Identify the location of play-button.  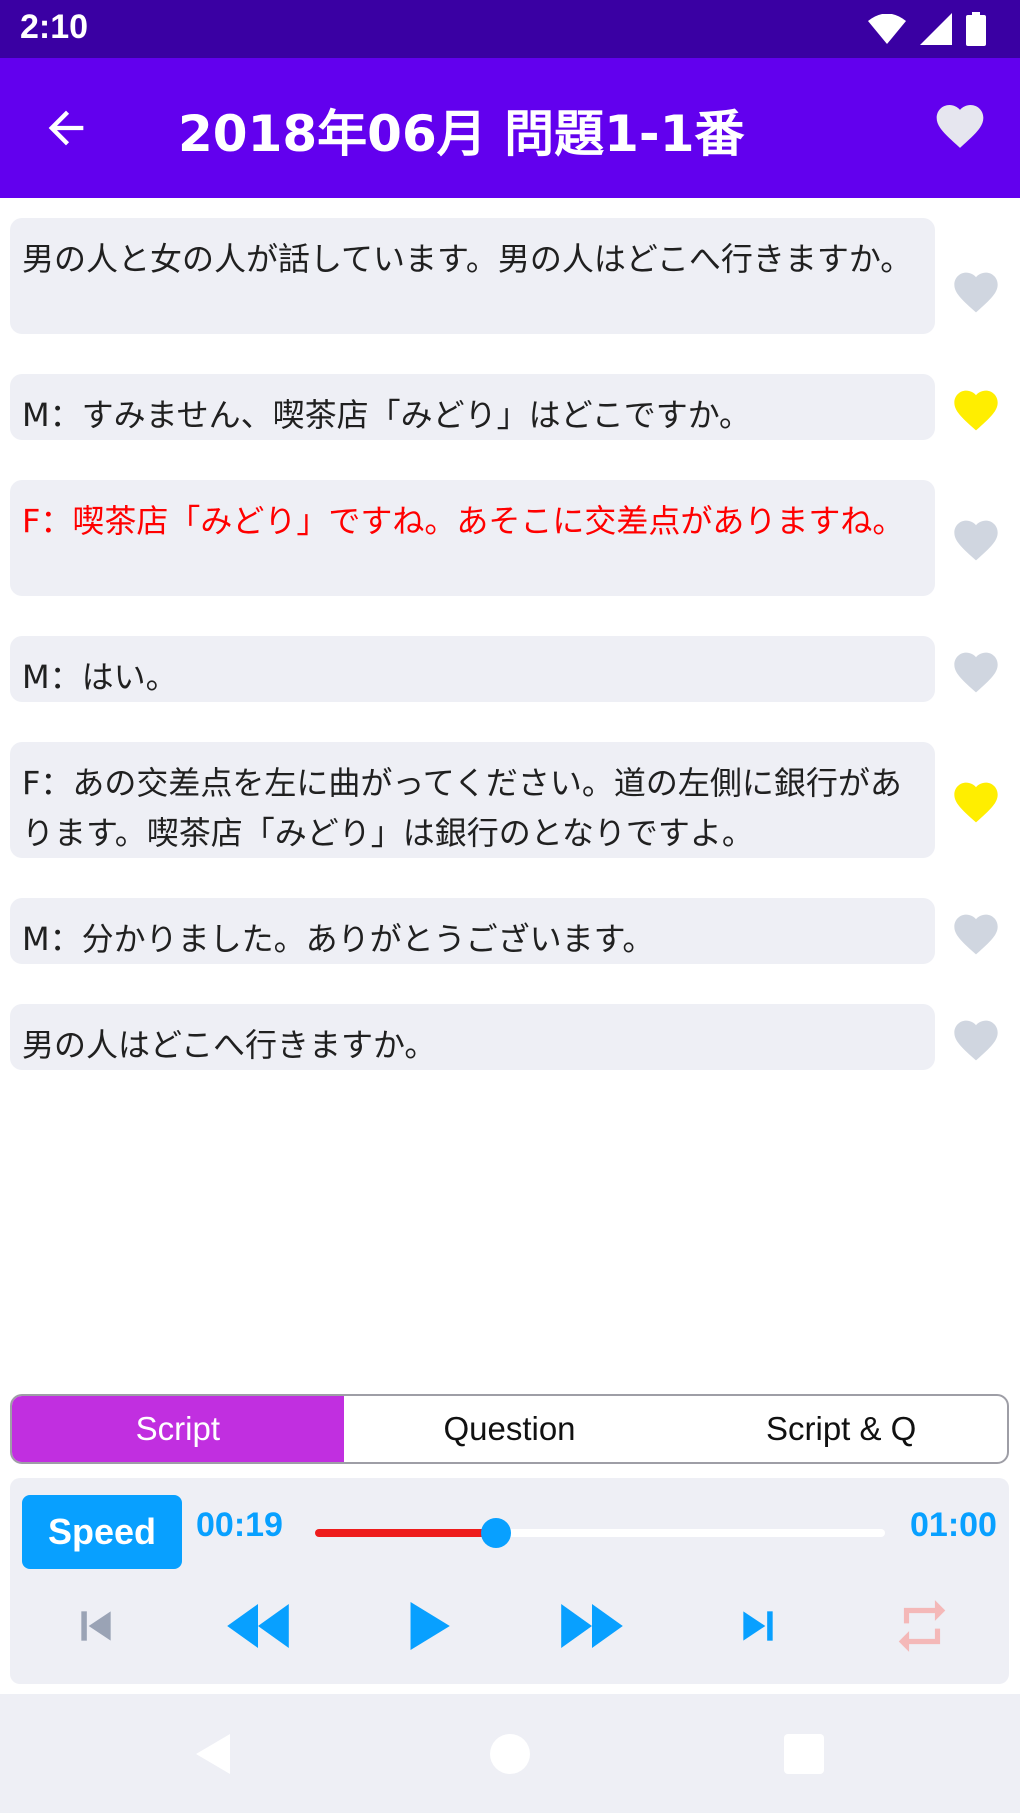
(428, 1626).